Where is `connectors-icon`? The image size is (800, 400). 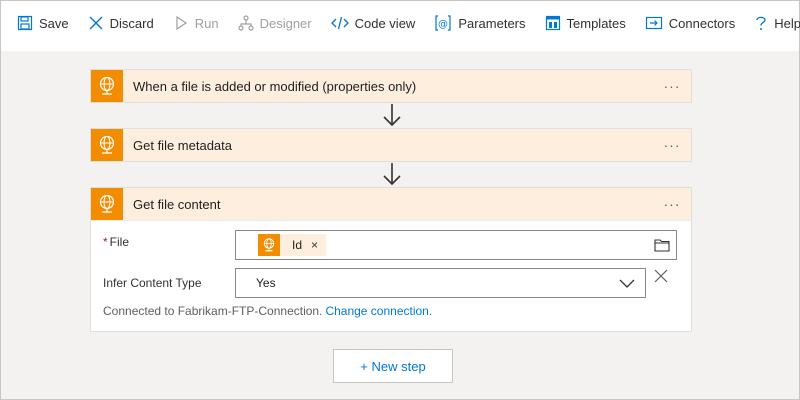 connectors-icon is located at coordinates (653, 23).